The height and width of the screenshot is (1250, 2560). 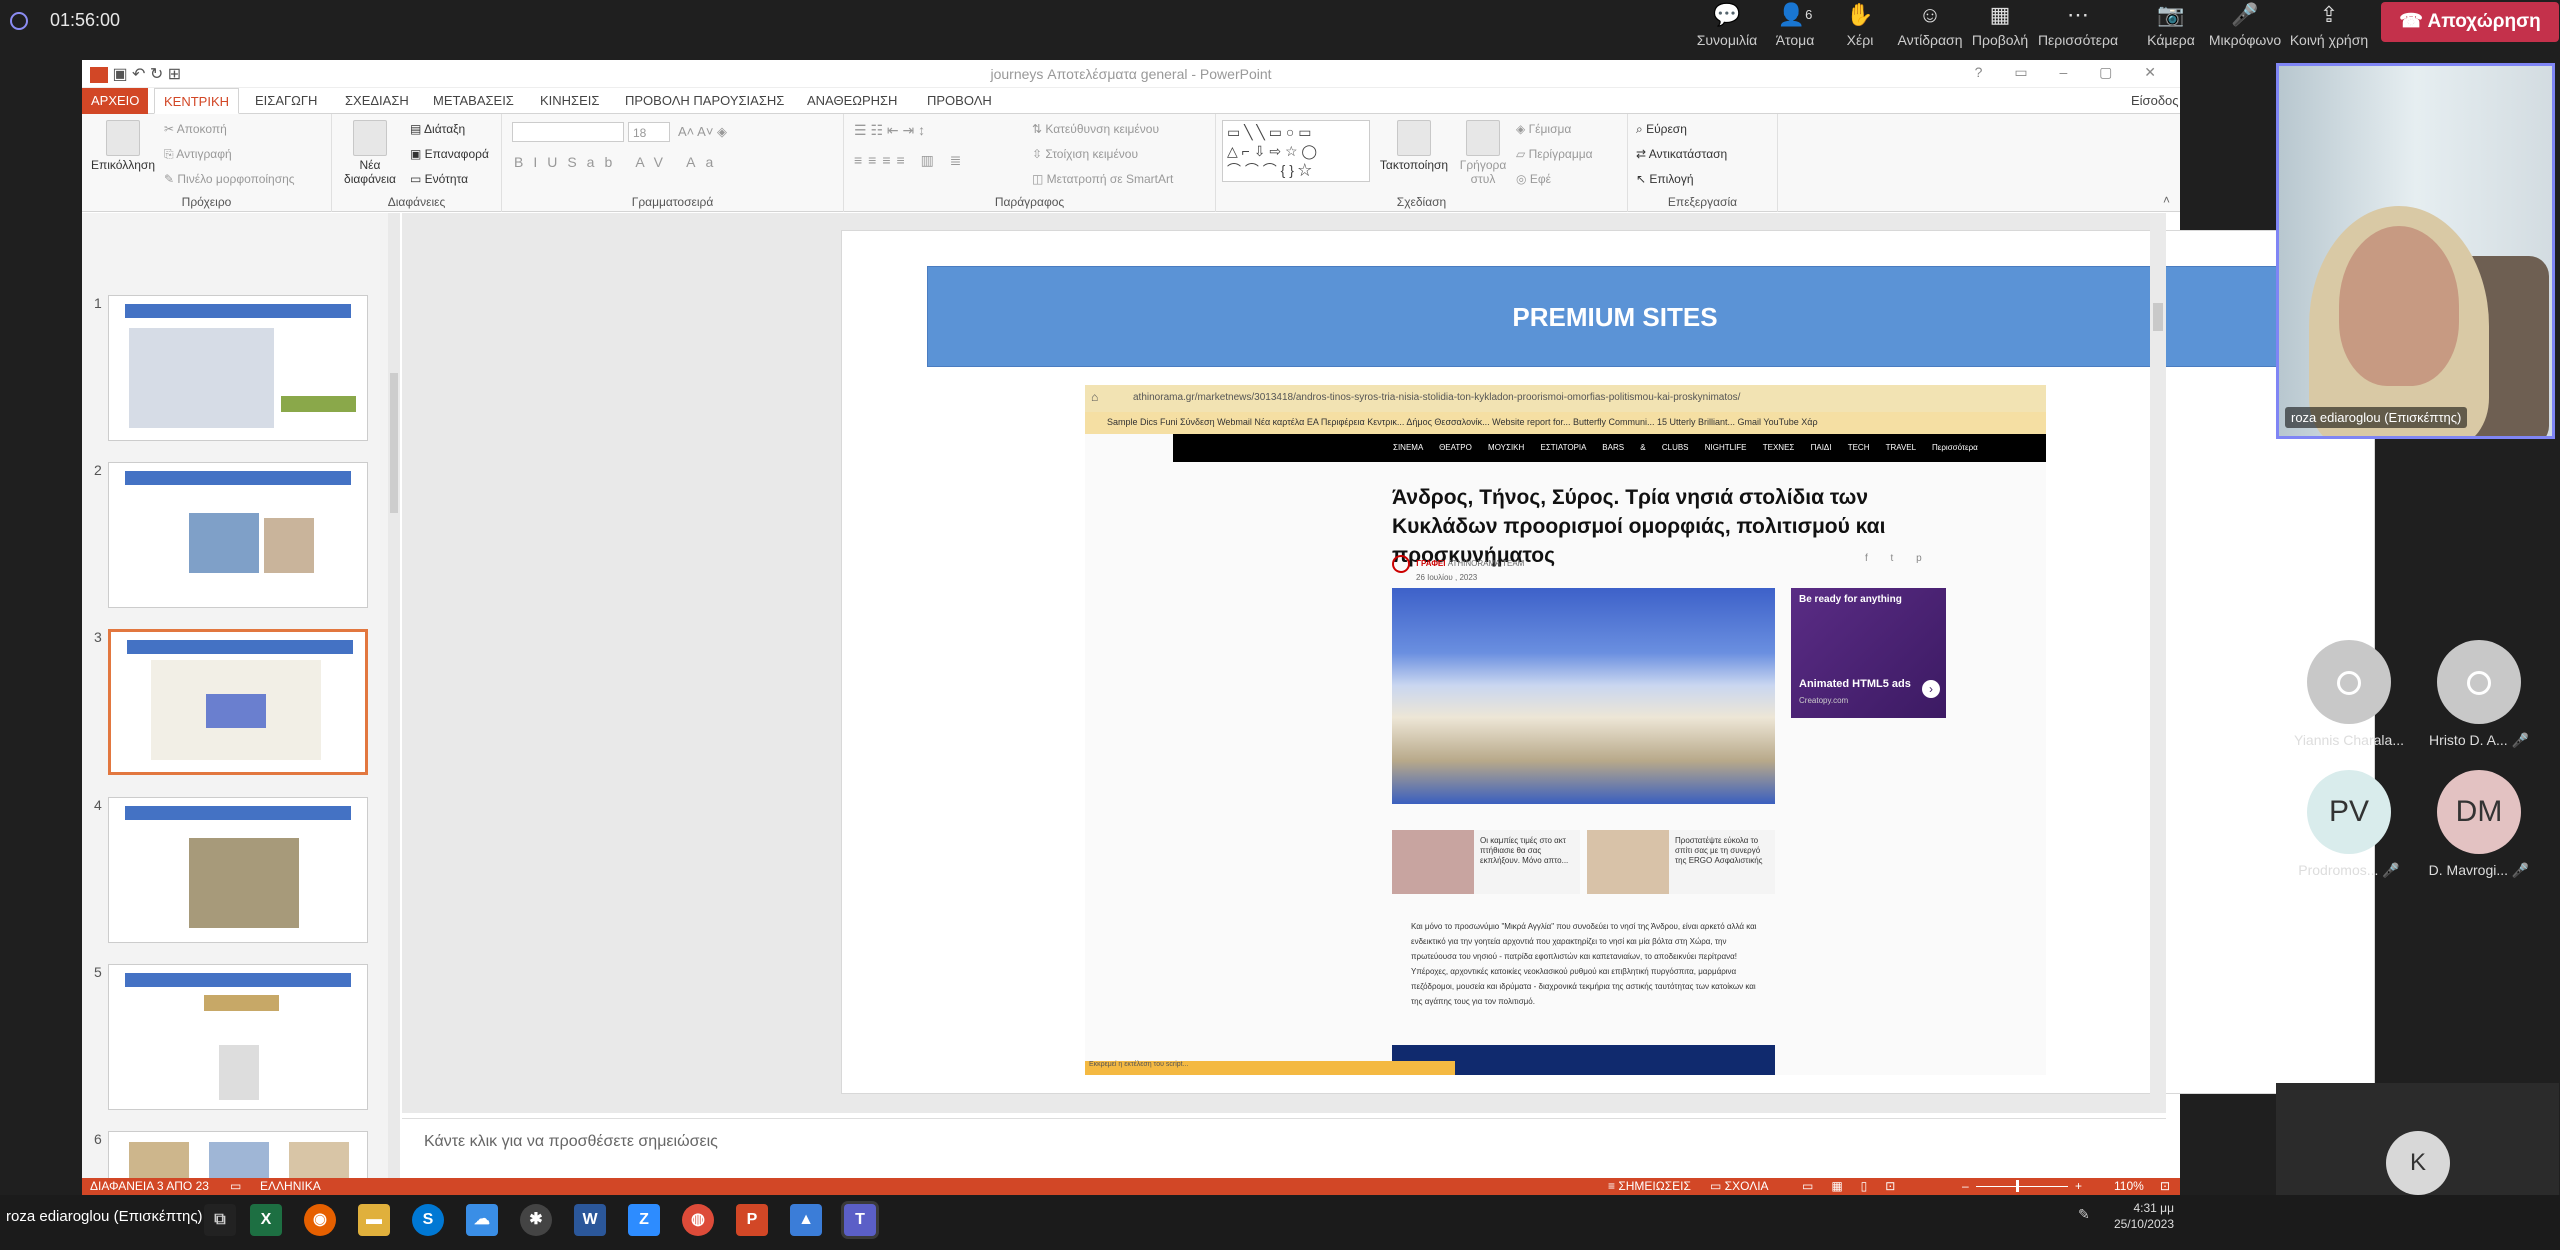 What do you see at coordinates (590, 1220) in the screenshot?
I see `word-icon: W` at bounding box center [590, 1220].